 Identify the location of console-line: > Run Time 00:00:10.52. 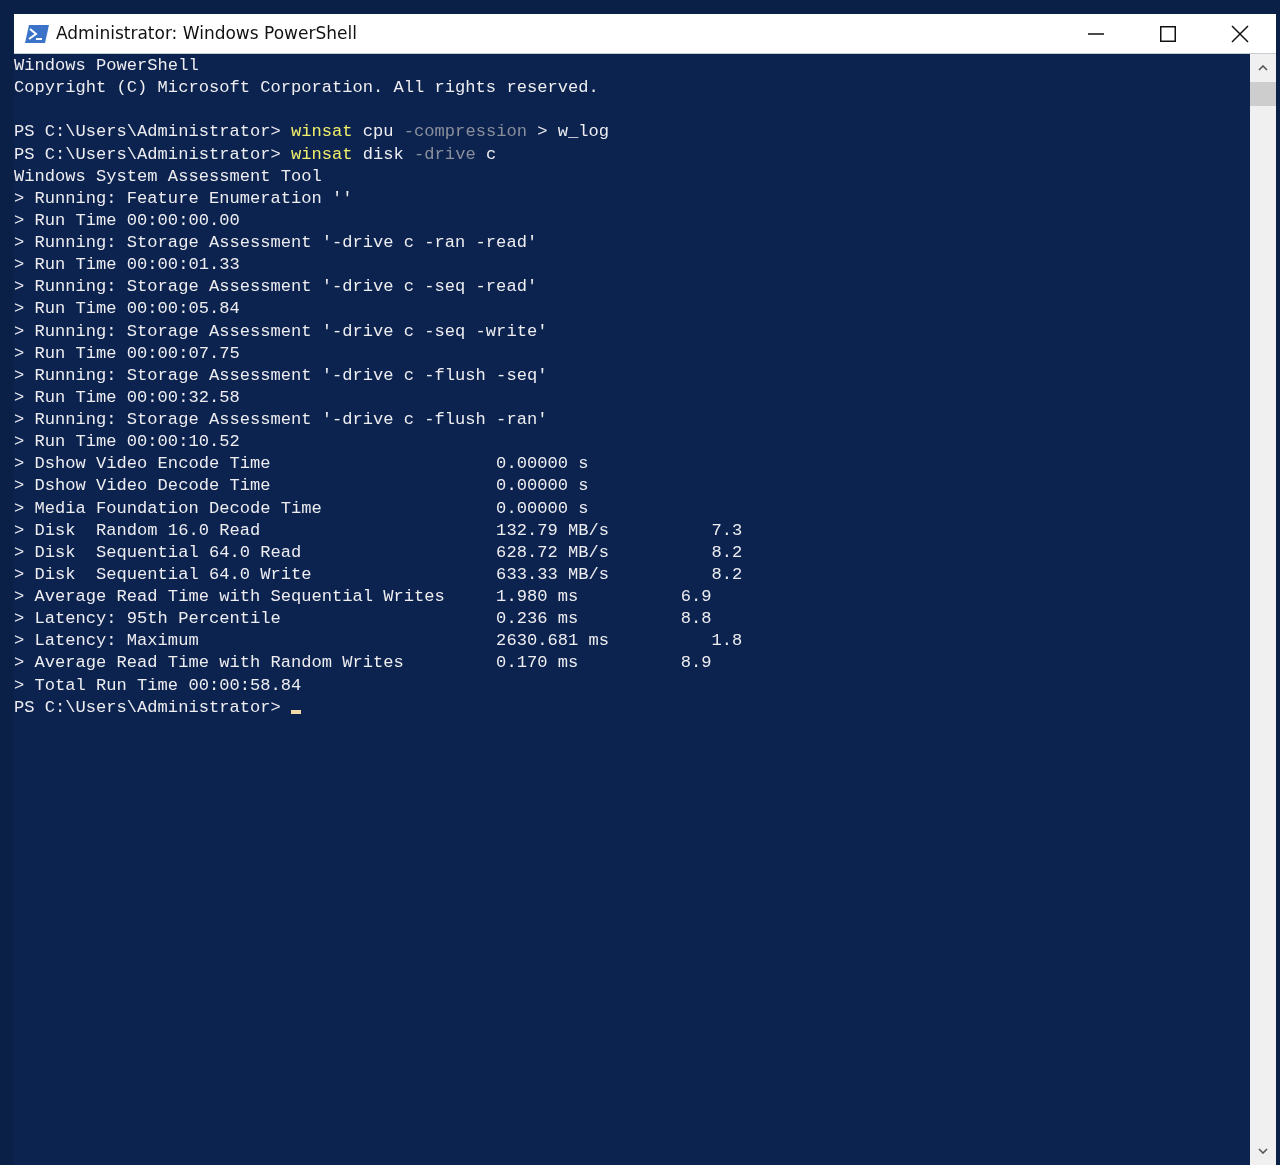
(127, 442).